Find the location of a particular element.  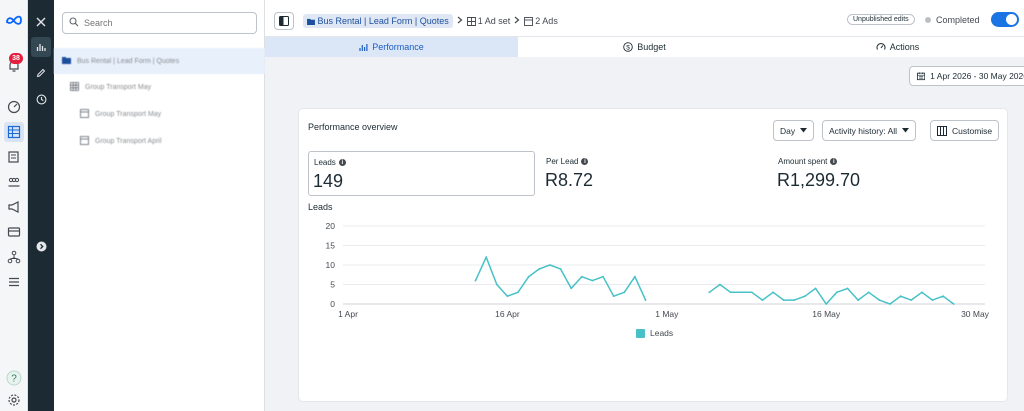

grid-icon is located at coordinates (74, 87).